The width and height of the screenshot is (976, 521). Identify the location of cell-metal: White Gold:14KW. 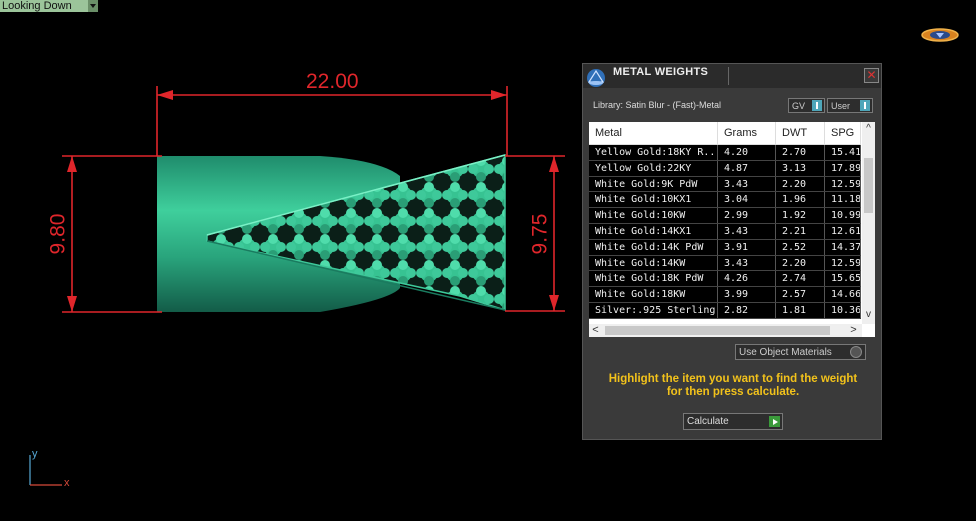
(653, 263).